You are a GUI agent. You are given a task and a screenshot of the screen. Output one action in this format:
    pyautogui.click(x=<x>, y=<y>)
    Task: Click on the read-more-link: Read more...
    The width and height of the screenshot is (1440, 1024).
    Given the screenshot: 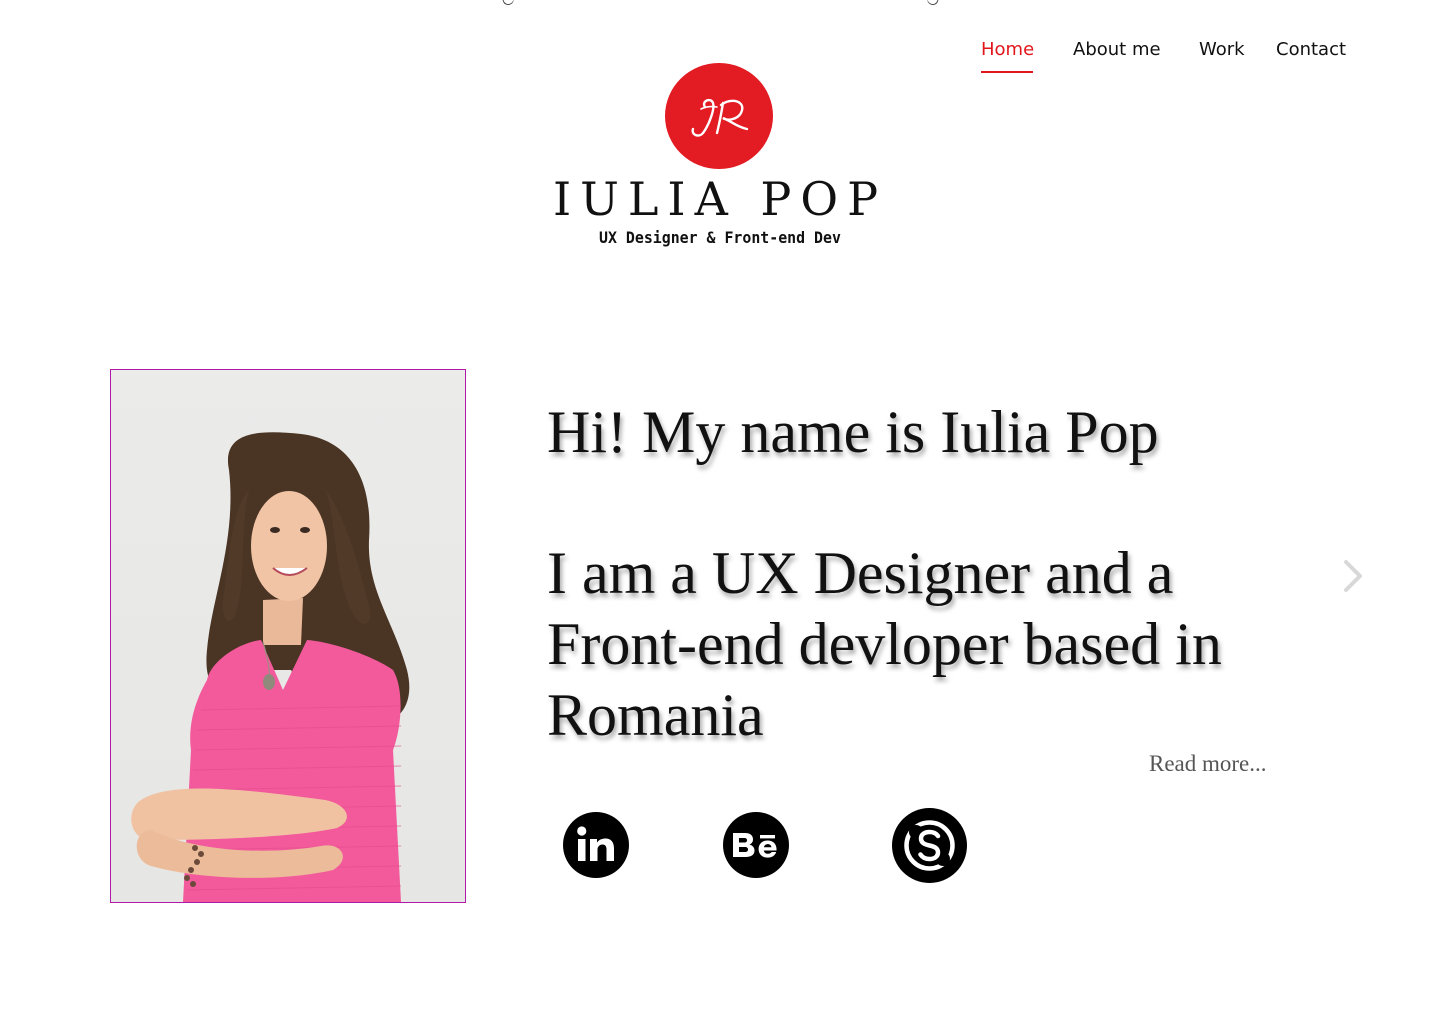 What is the action you would take?
    pyautogui.click(x=1208, y=764)
    